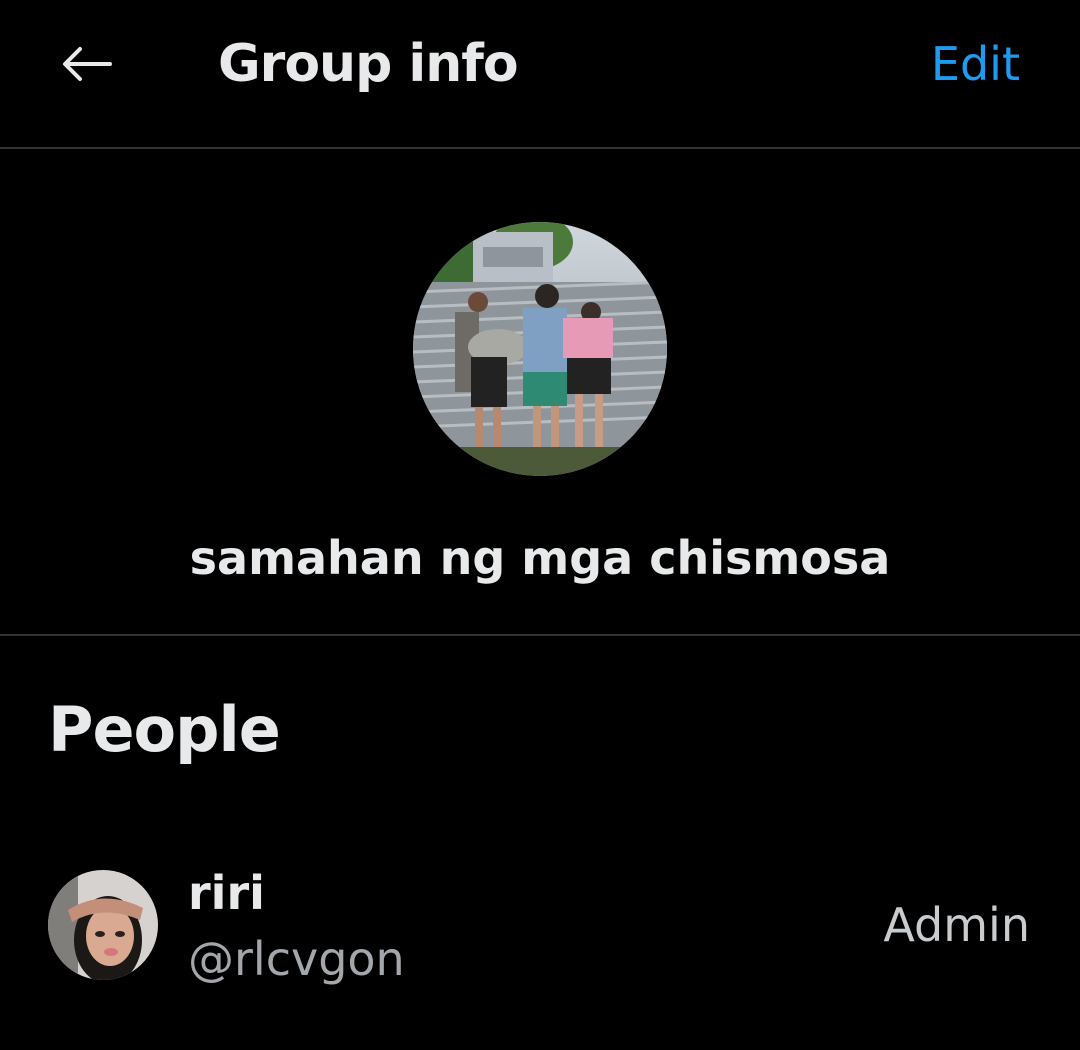 The image size is (1080, 1050). I want to click on group-name: samahan ng mga chismosa, so click(540, 558).